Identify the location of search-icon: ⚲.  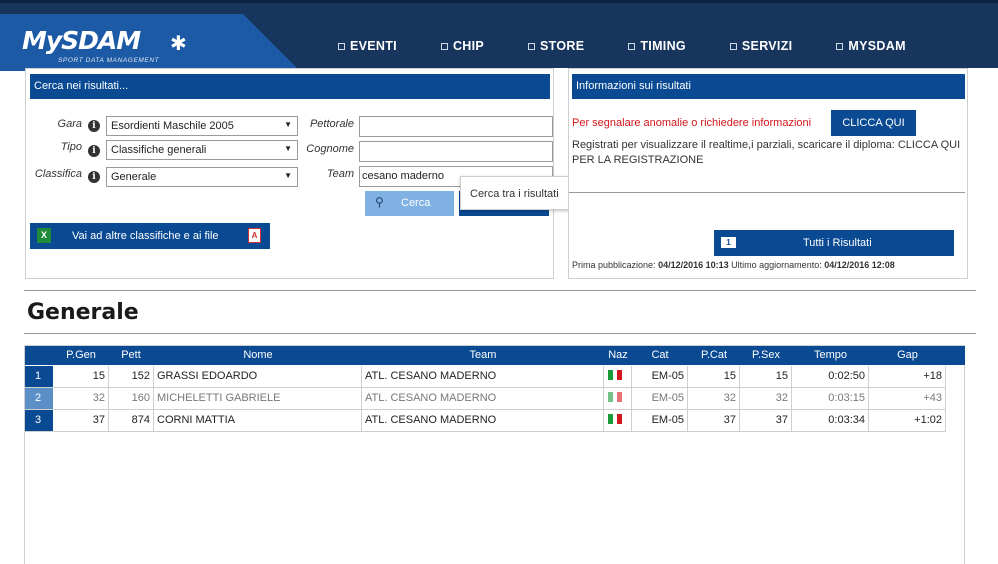
(379, 202).